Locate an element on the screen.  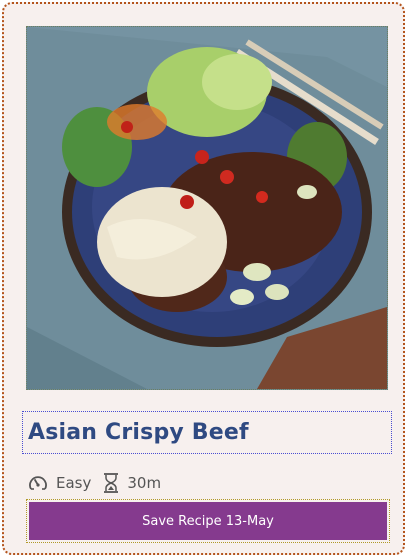
recipe-title-box: Asian Crispy Beef is located at coordinates (207, 432).